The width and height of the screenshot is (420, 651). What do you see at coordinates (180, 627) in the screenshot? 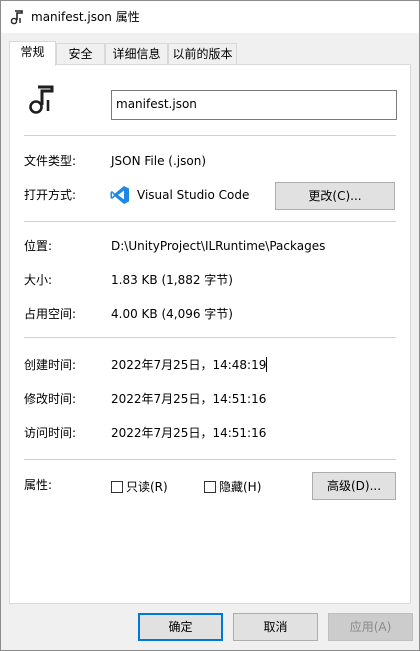
I see `ok-button: 确定` at bounding box center [180, 627].